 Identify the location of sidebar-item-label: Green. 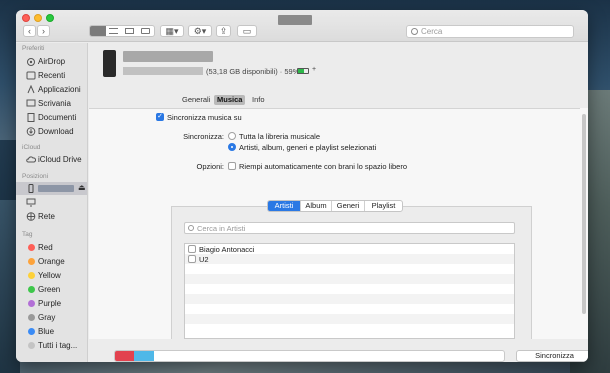
(49, 289).